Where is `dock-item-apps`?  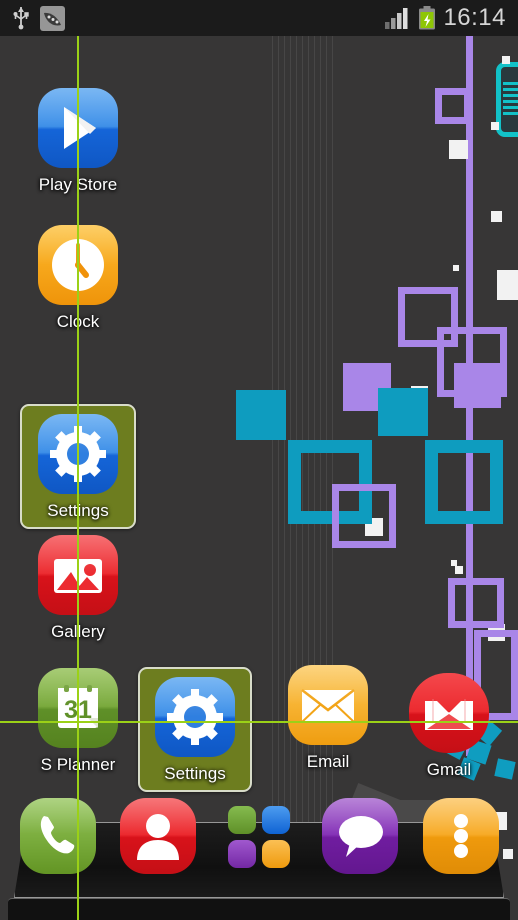 dock-item-apps is located at coordinates (260, 836).